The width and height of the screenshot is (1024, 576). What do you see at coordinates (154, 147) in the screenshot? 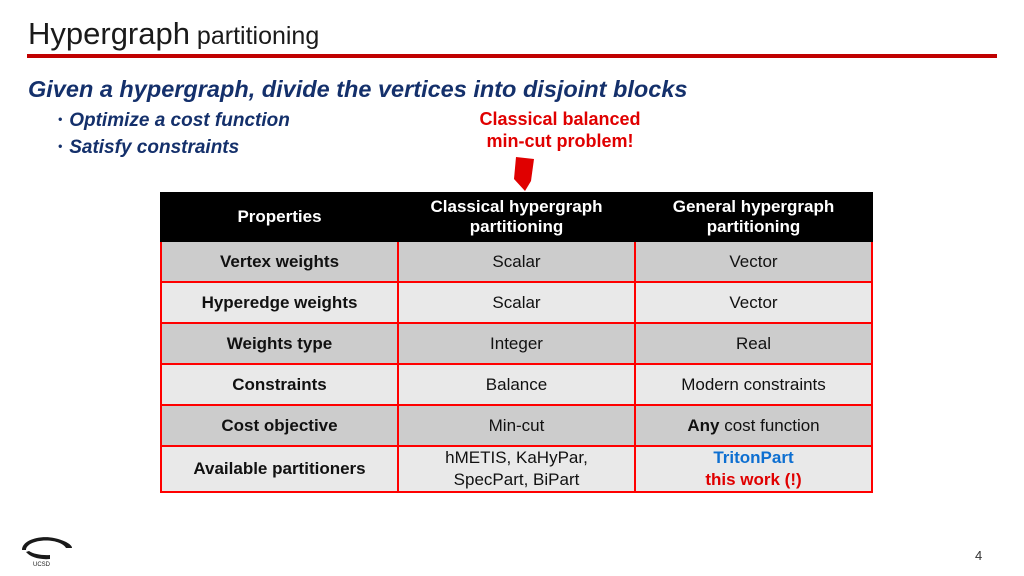
I see `bullet-item-2-label: Satisfy constraints` at bounding box center [154, 147].